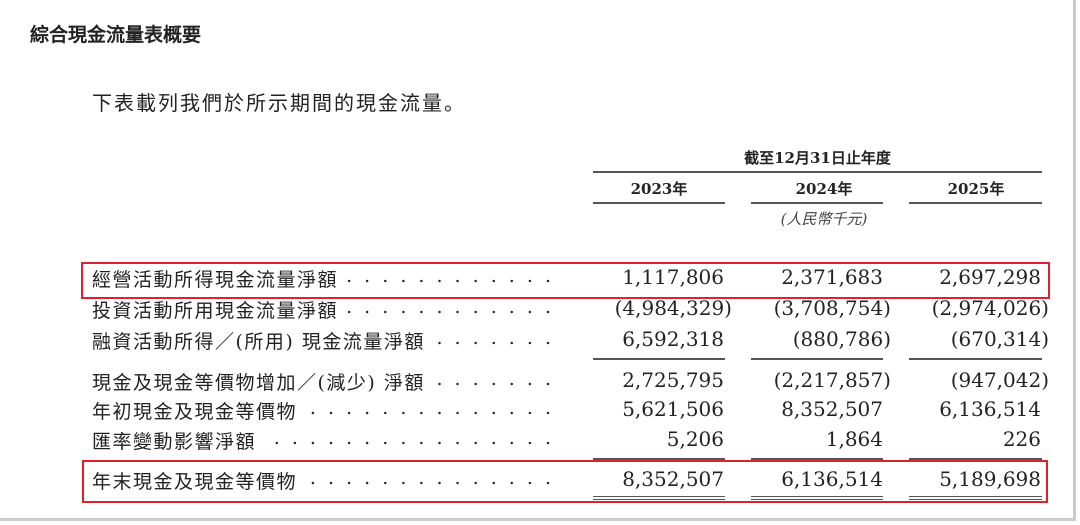 This screenshot has height=525, width=1080. What do you see at coordinates (999, 380) in the screenshot?
I see `row-value: (947,042)` at bounding box center [999, 380].